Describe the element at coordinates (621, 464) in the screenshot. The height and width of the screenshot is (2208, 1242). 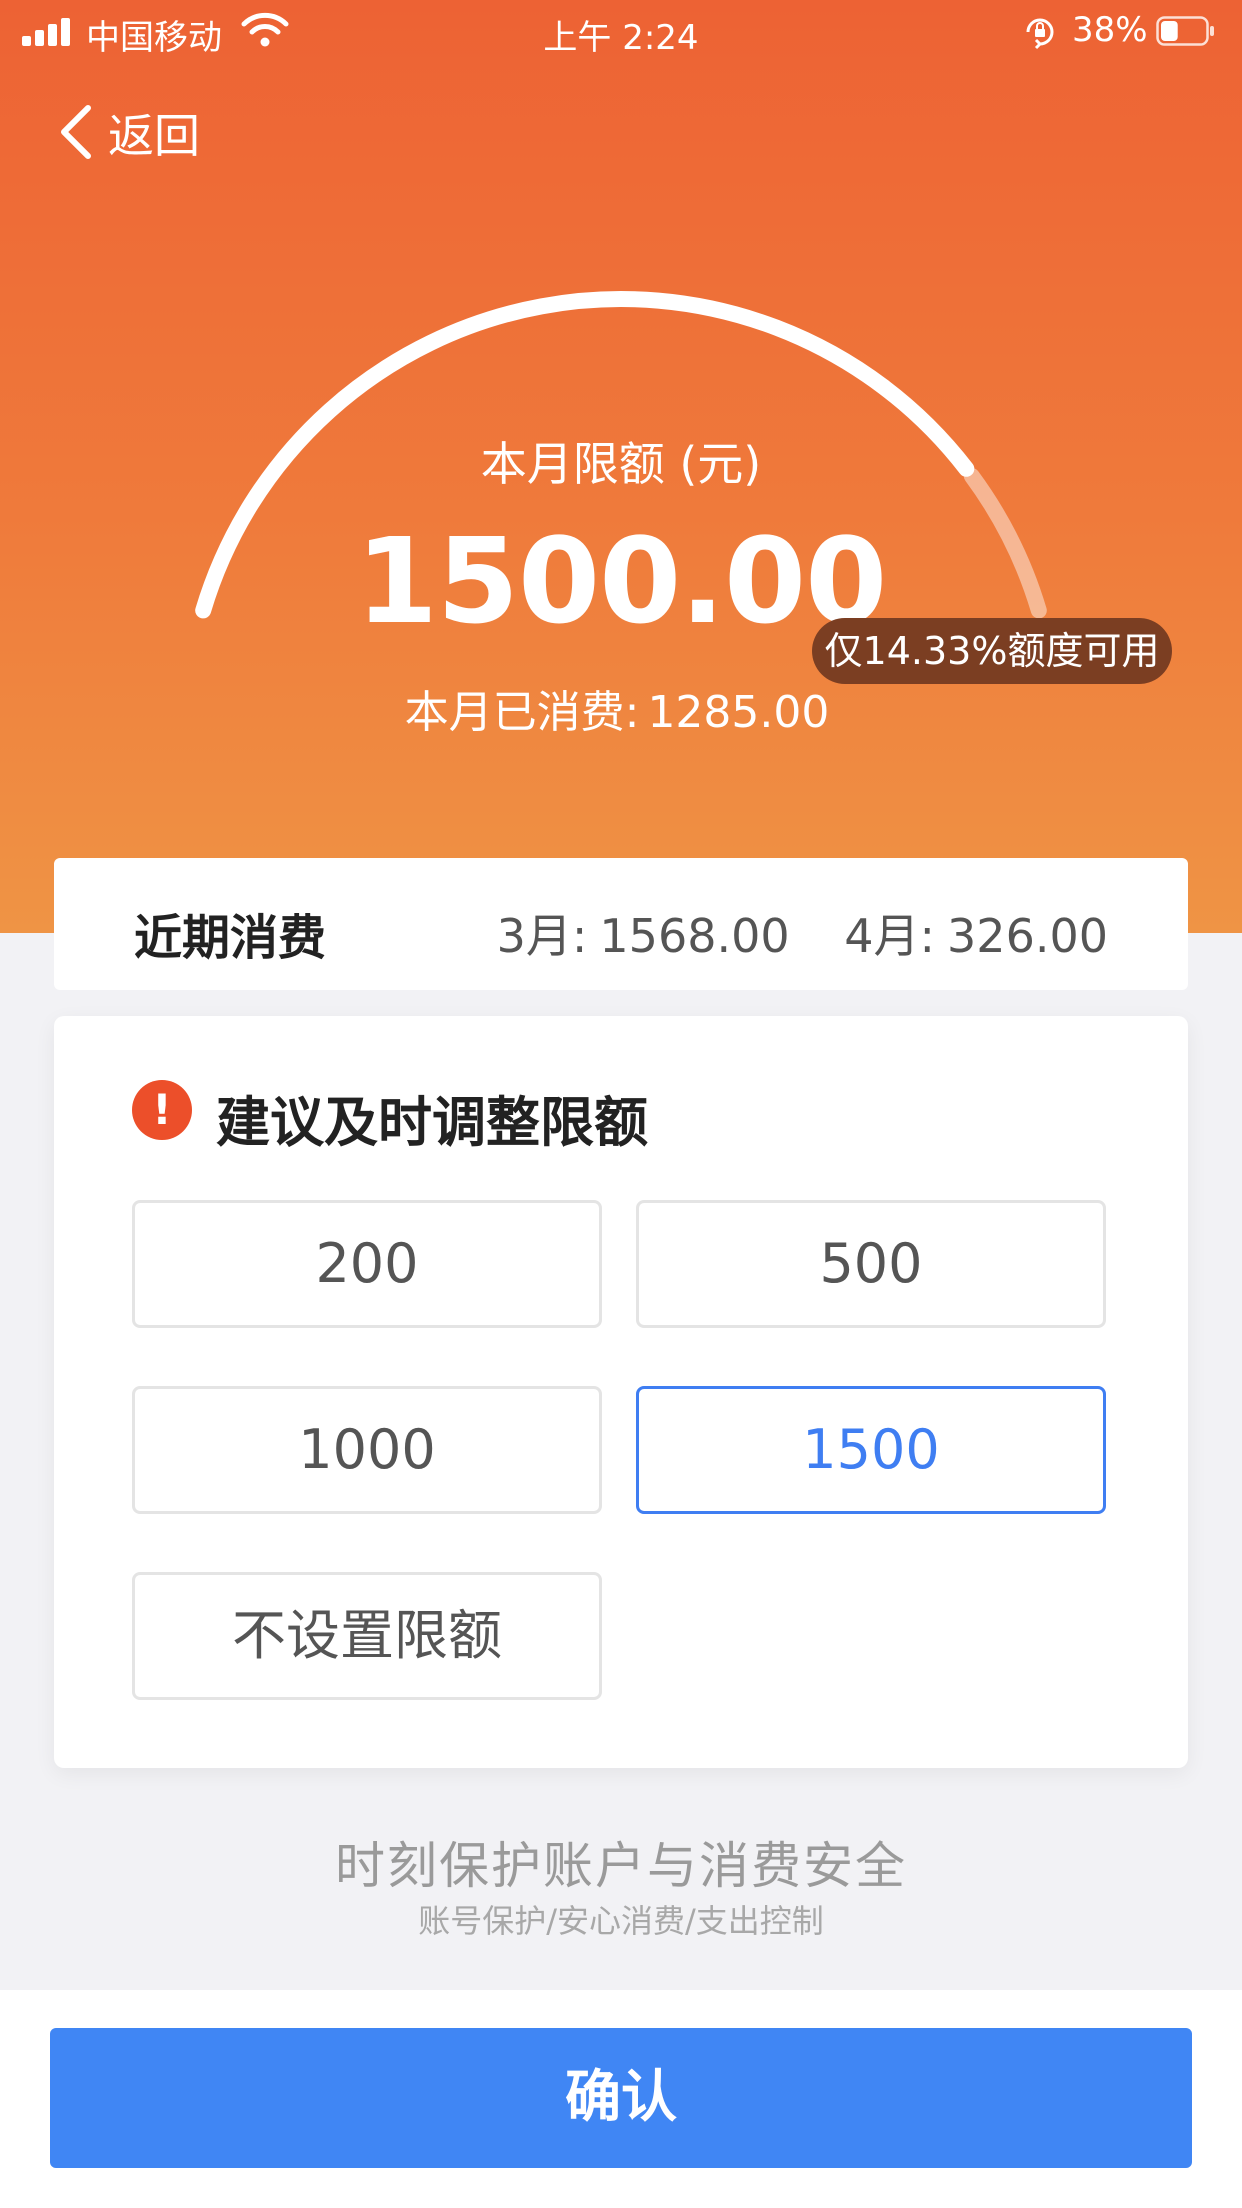
I see `monthly-limit-label: 本月限额 (元)` at that location.